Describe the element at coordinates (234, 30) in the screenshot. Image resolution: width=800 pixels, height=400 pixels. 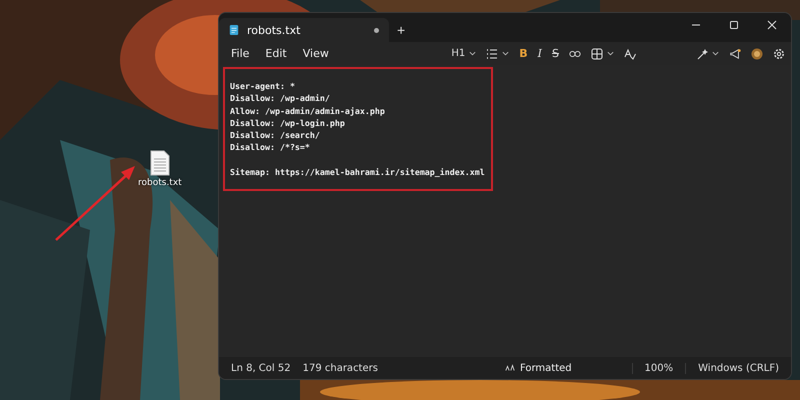
I see `notepad-icon` at that location.